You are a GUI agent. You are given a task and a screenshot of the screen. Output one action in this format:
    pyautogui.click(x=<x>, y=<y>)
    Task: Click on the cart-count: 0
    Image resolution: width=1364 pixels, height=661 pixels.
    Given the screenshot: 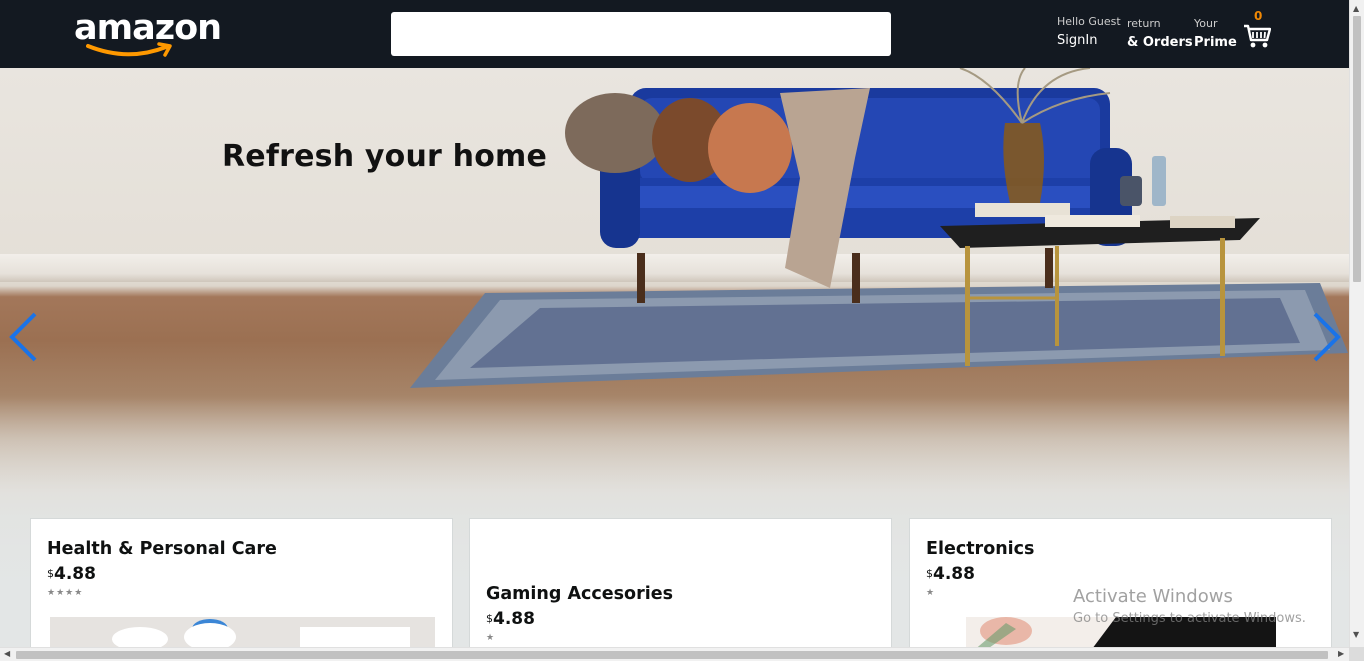 What is the action you would take?
    pyautogui.click(x=1258, y=16)
    